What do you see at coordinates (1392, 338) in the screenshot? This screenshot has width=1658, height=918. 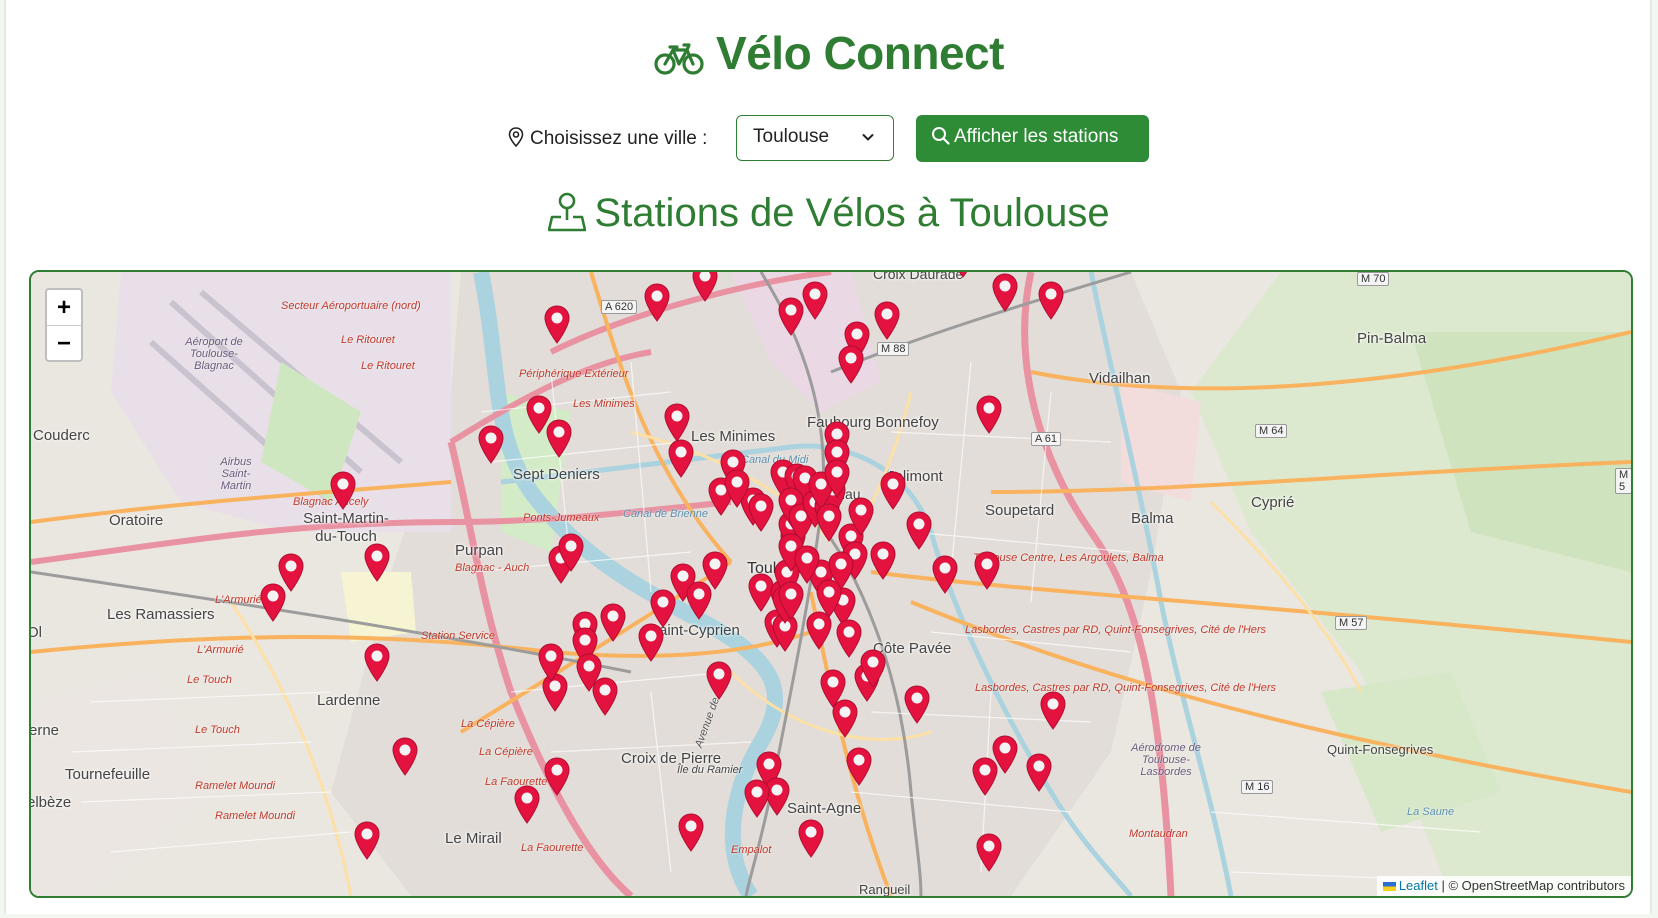 I see `place-label: Pin-Balma` at bounding box center [1392, 338].